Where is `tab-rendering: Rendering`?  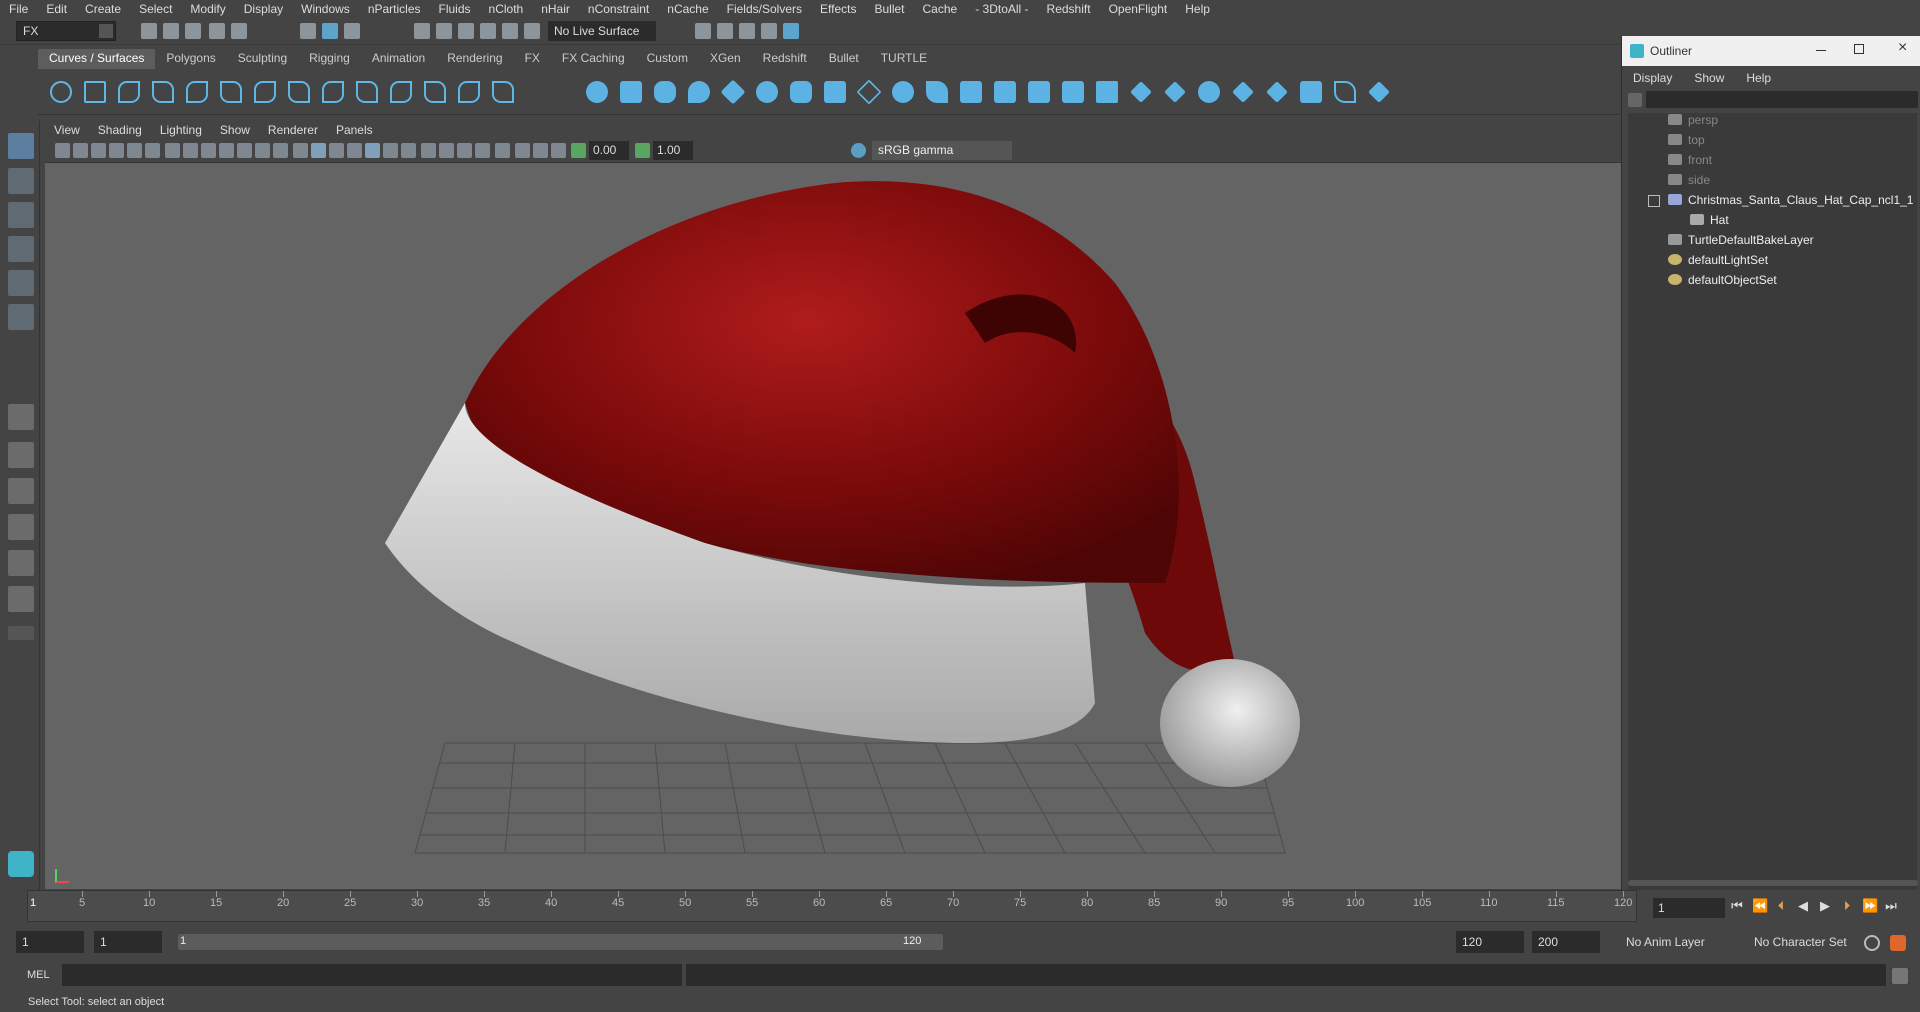
tab-rendering: Rendering is located at coordinates (474, 59).